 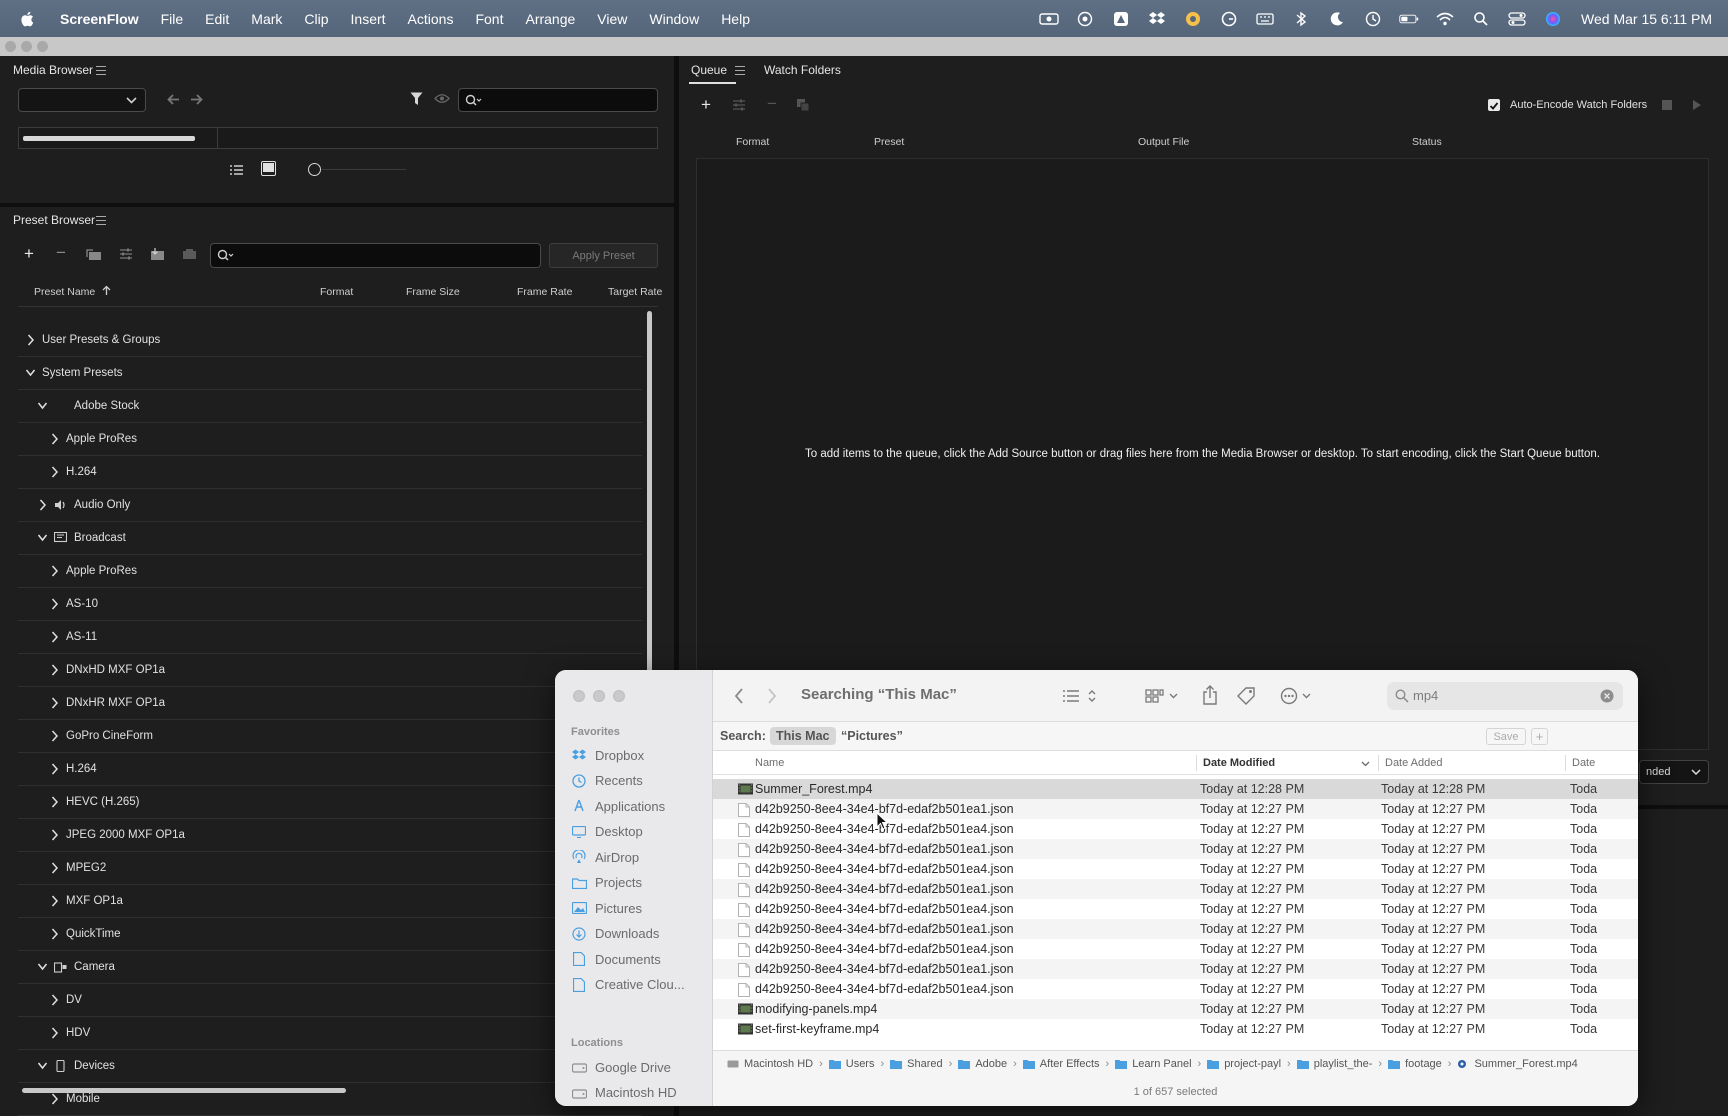 What do you see at coordinates (217, 19) in the screenshot?
I see `menu-edit: Edit` at bounding box center [217, 19].